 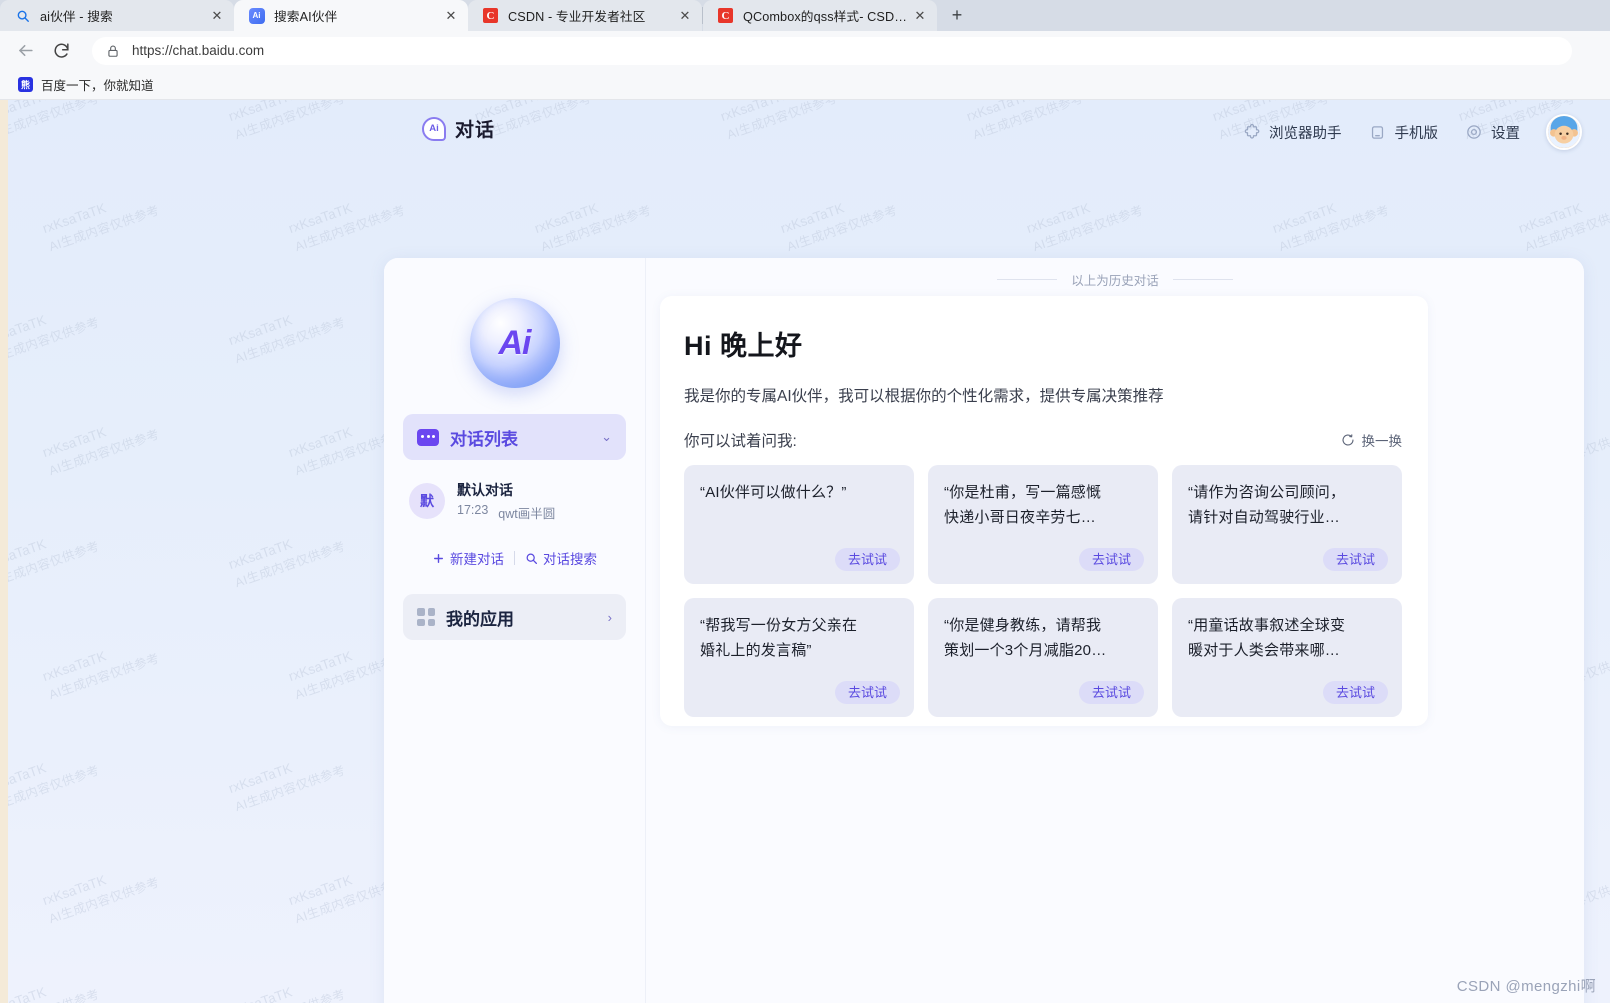 I want to click on lock-icon, so click(x=113, y=51).